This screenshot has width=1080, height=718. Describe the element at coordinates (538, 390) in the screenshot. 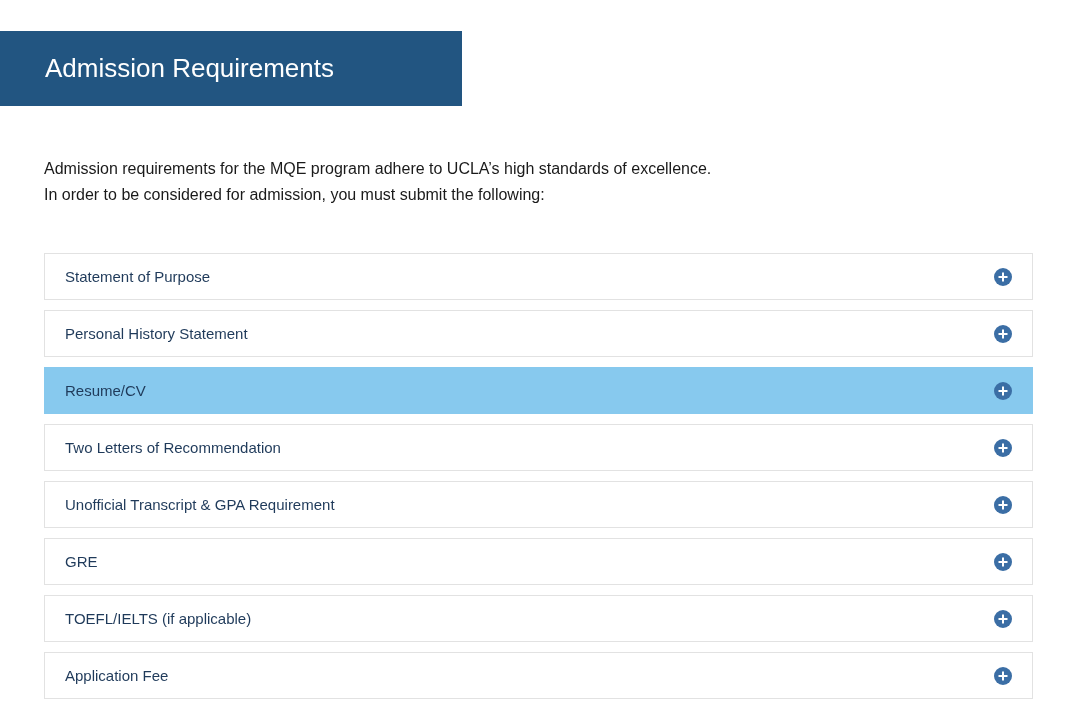

I see `accordion-item: Resume/CV` at that location.